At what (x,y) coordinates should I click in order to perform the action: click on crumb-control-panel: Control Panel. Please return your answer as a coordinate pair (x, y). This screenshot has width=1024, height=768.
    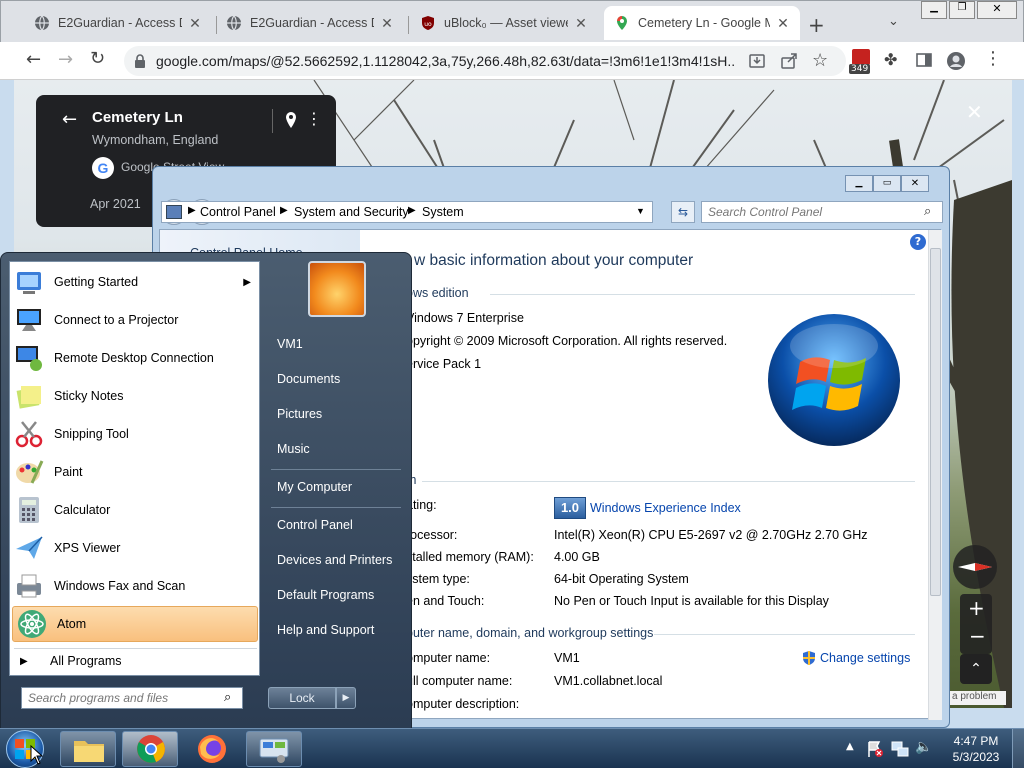
    Looking at the image, I should click on (238, 212).